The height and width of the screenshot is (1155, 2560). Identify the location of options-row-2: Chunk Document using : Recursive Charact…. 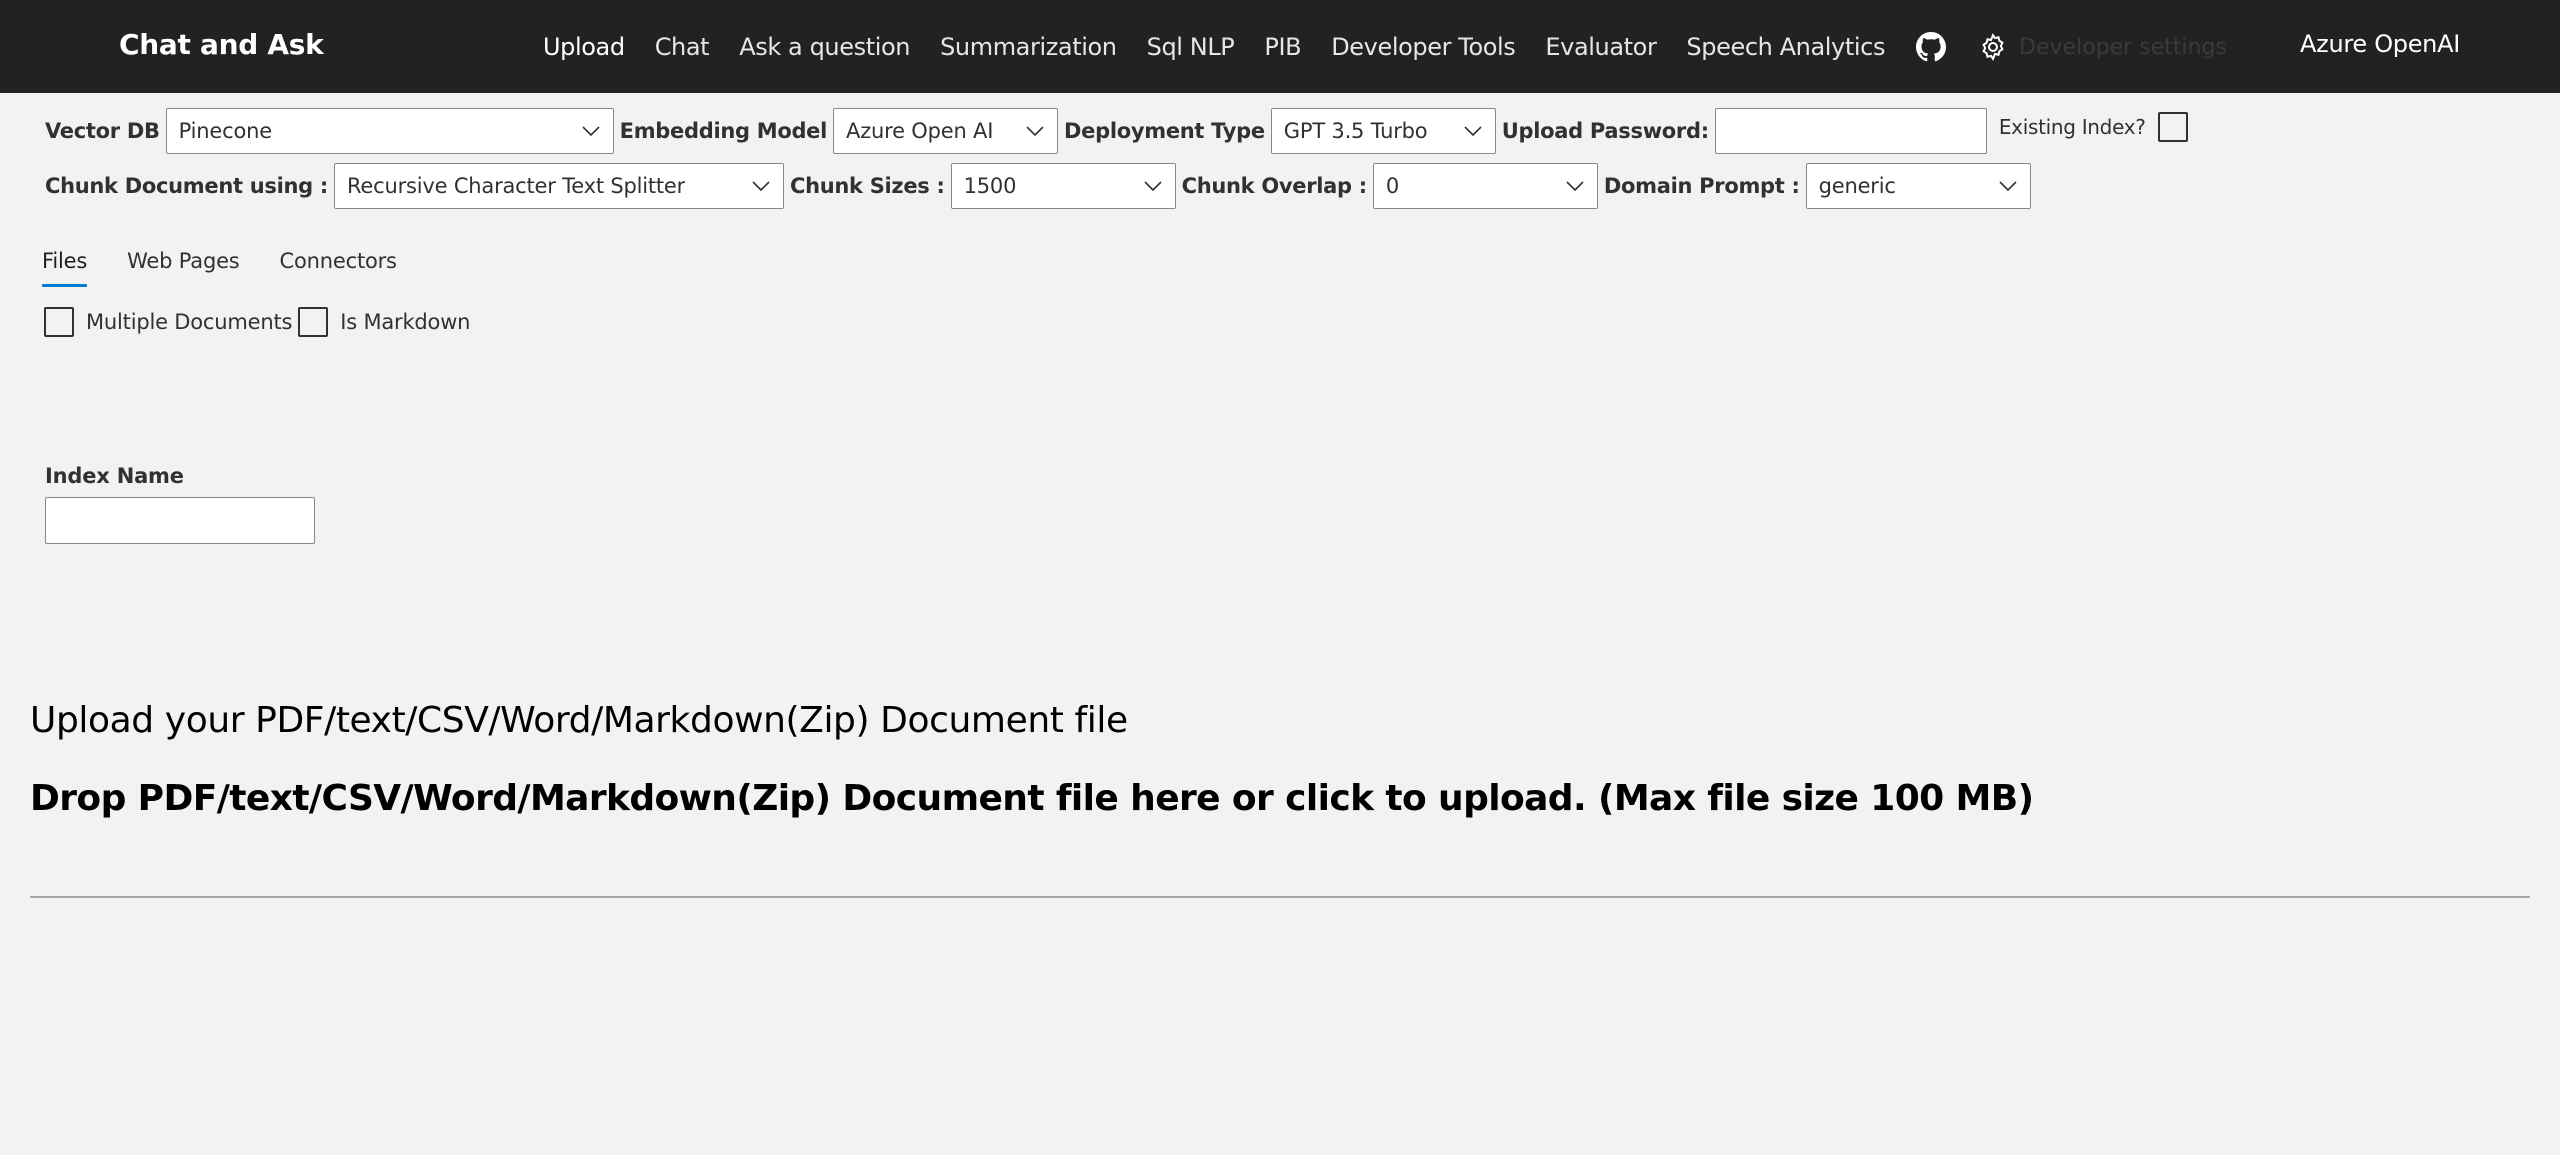
(1041, 186).